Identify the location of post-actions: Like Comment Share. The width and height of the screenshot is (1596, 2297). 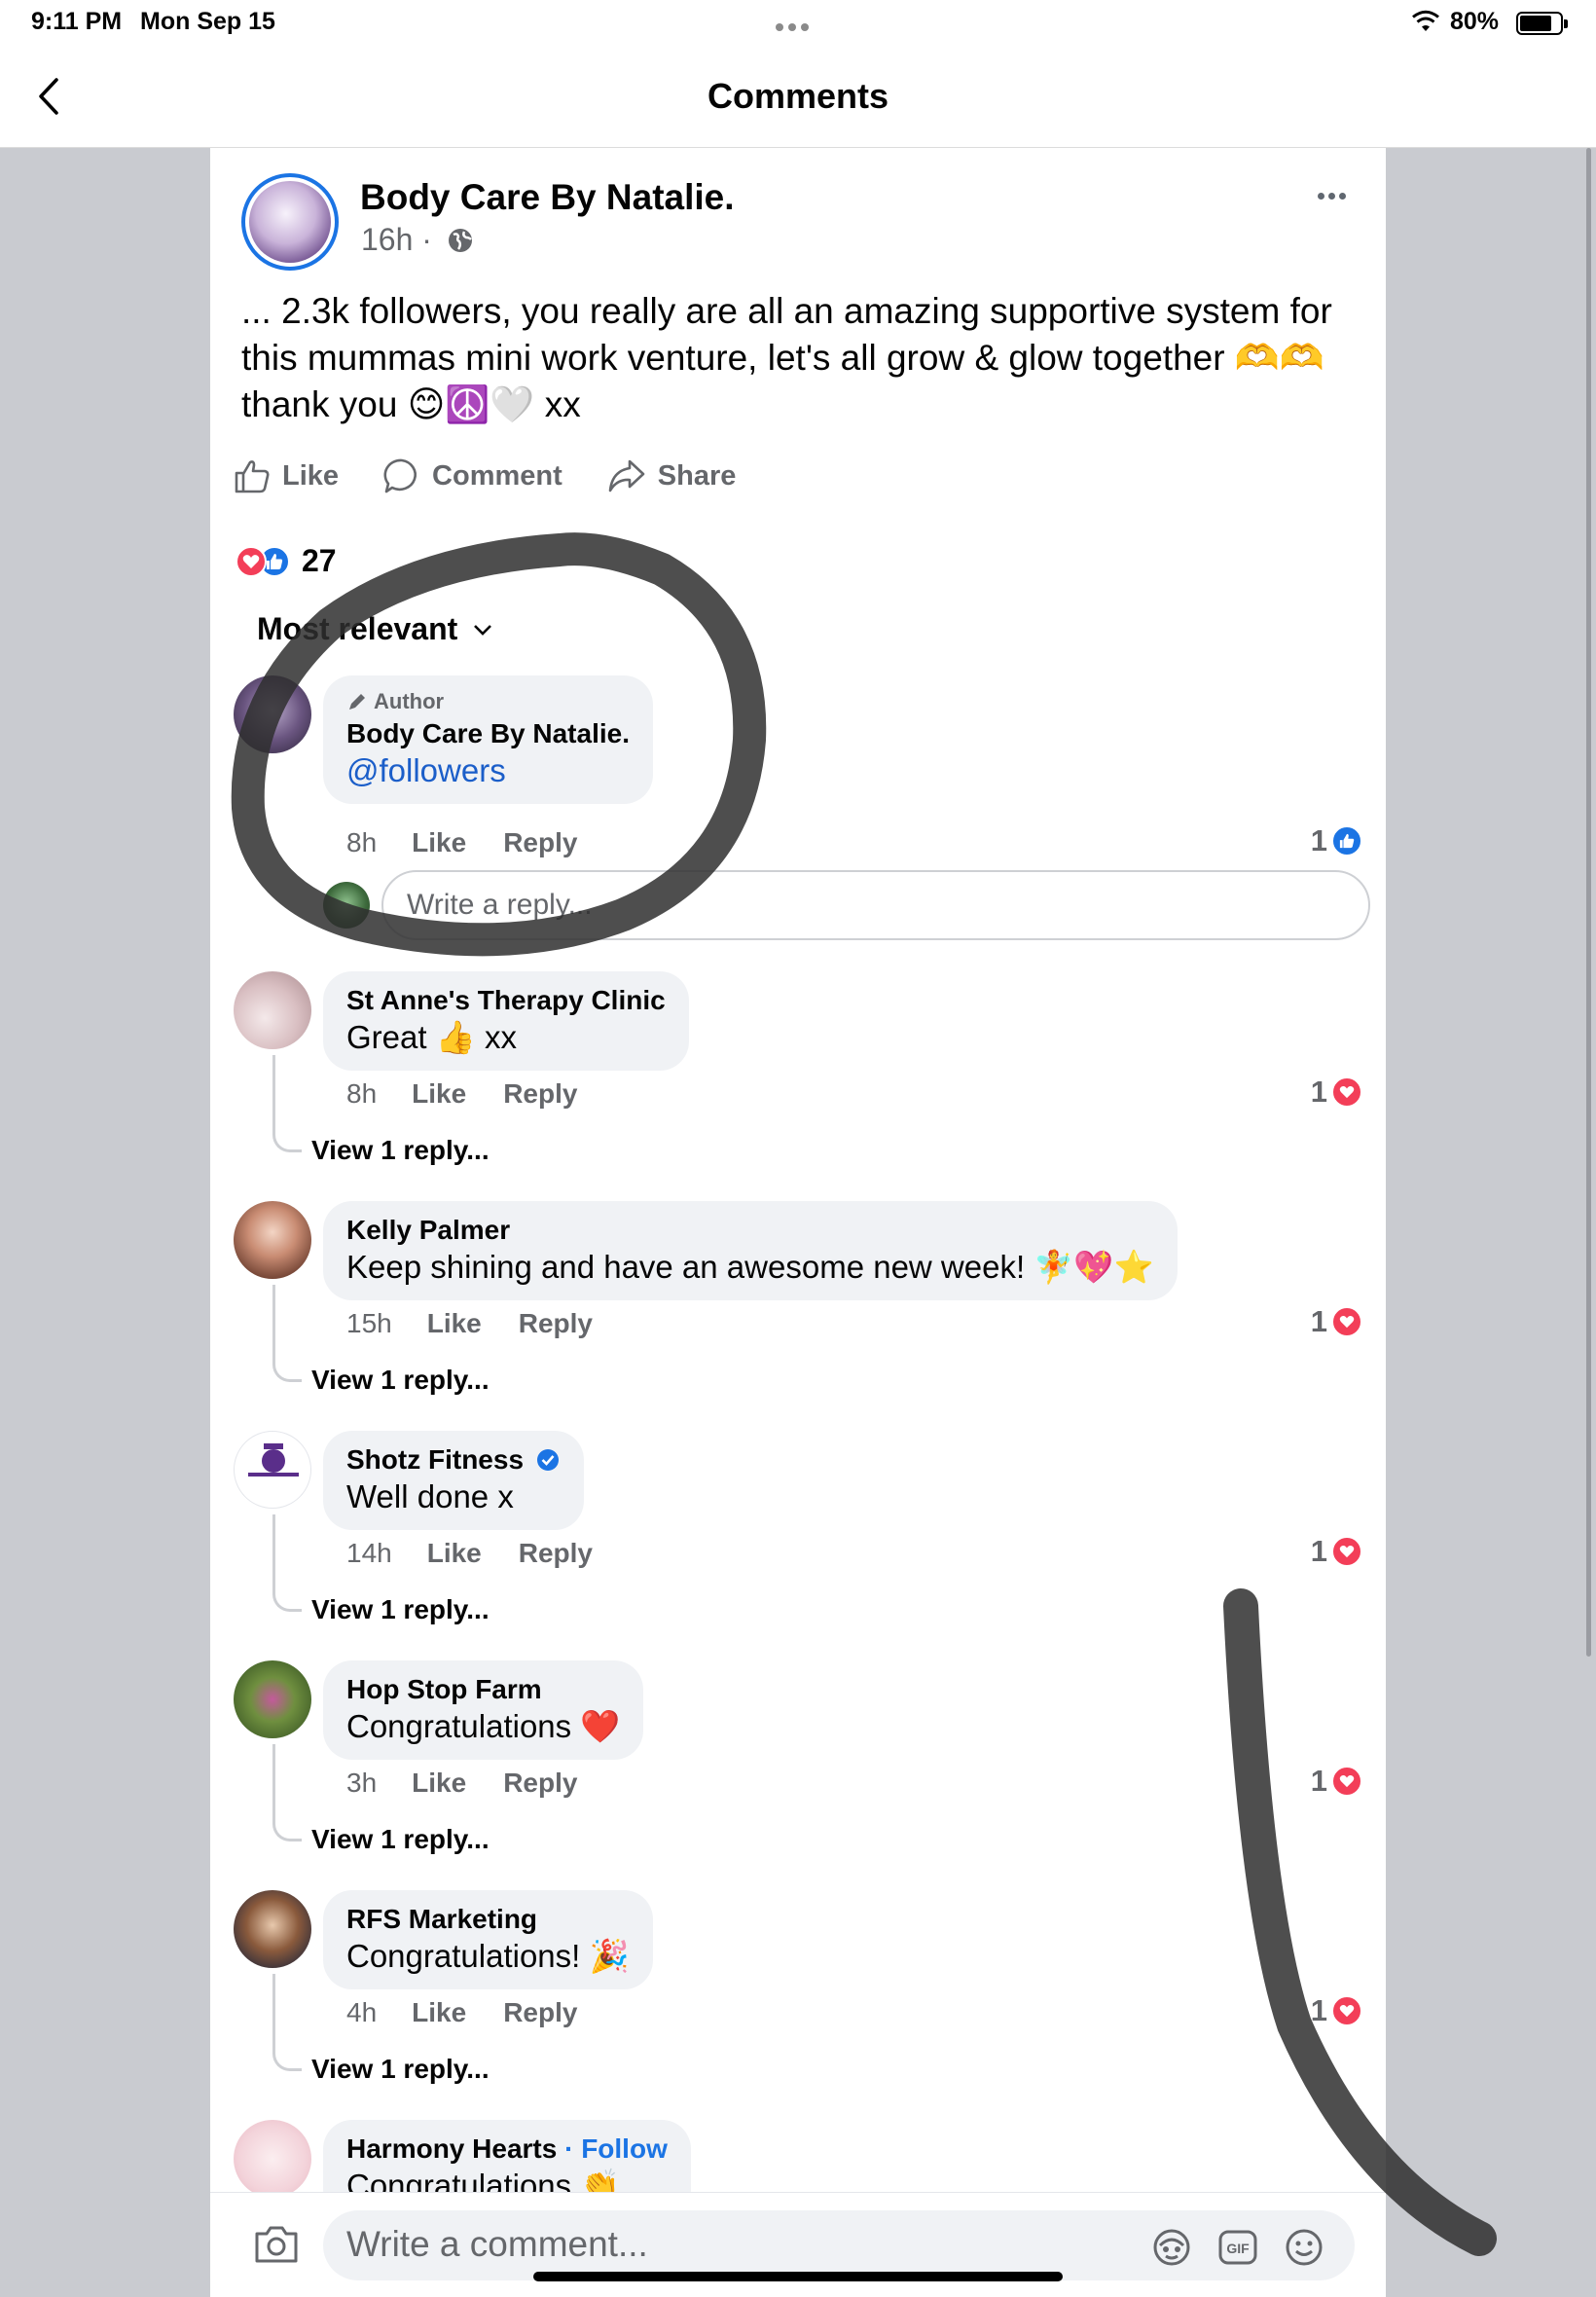
(507, 476).